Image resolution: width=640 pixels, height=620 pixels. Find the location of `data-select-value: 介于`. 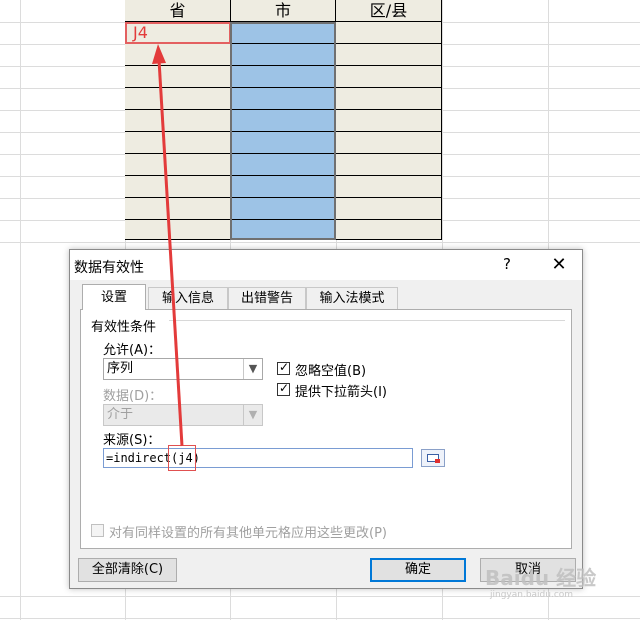

data-select-value: 介于 is located at coordinates (120, 414).